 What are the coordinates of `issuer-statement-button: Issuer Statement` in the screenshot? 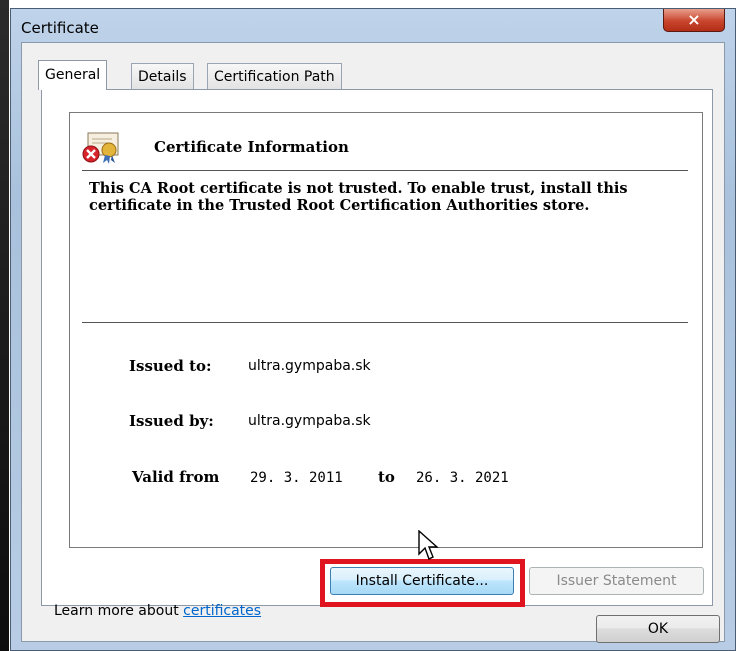 It's located at (616, 581).